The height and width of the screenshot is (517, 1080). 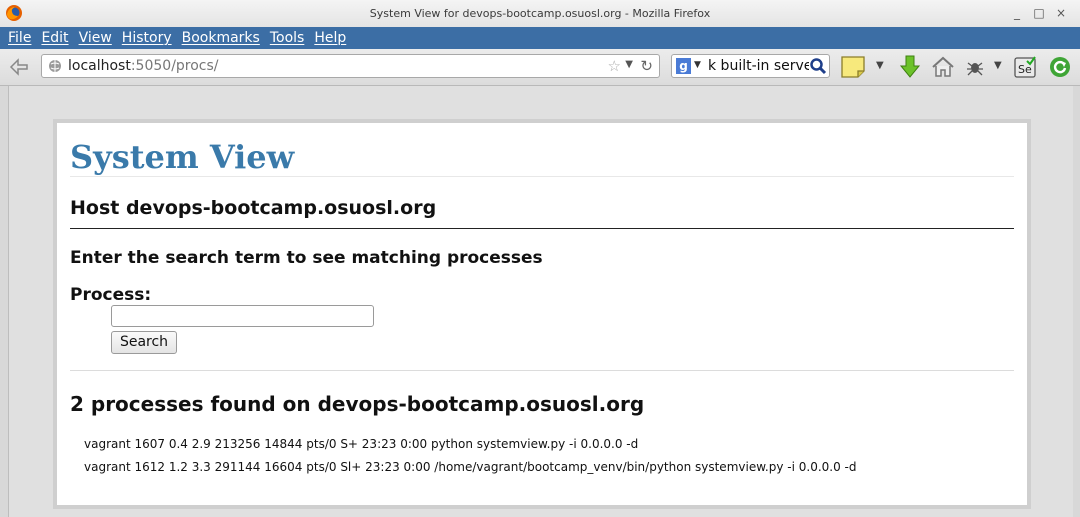 What do you see at coordinates (880, 72) in the screenshot?
I see `sticky-dropdown-icon: ▼` at bounding box center [880, 72].